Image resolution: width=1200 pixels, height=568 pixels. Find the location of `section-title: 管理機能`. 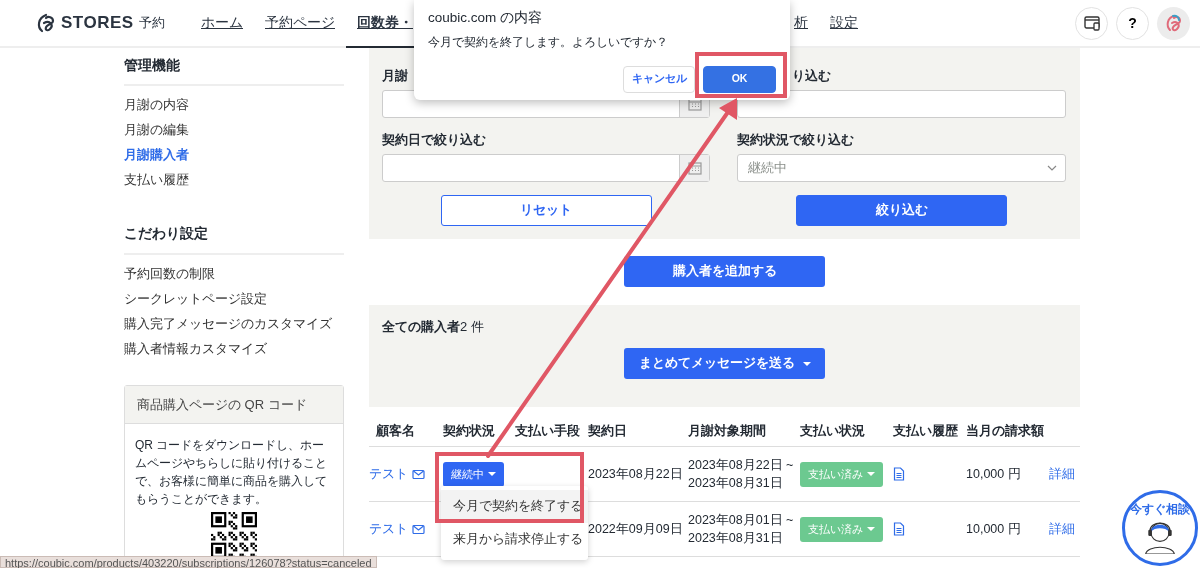

section-title: 管理機能 is located at coordinates (234, 67).